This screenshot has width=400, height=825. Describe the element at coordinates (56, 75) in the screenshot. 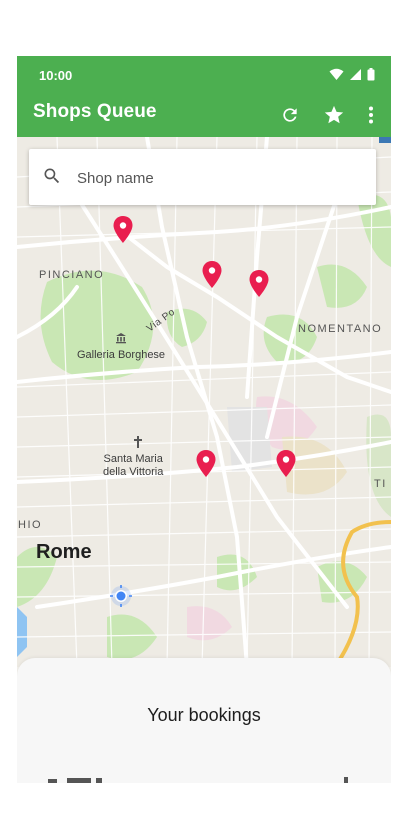

I see `status-time: 10:00` at that location.